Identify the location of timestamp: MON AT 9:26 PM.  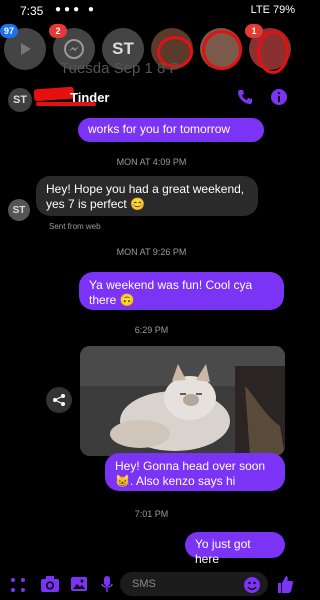
(151, 252).